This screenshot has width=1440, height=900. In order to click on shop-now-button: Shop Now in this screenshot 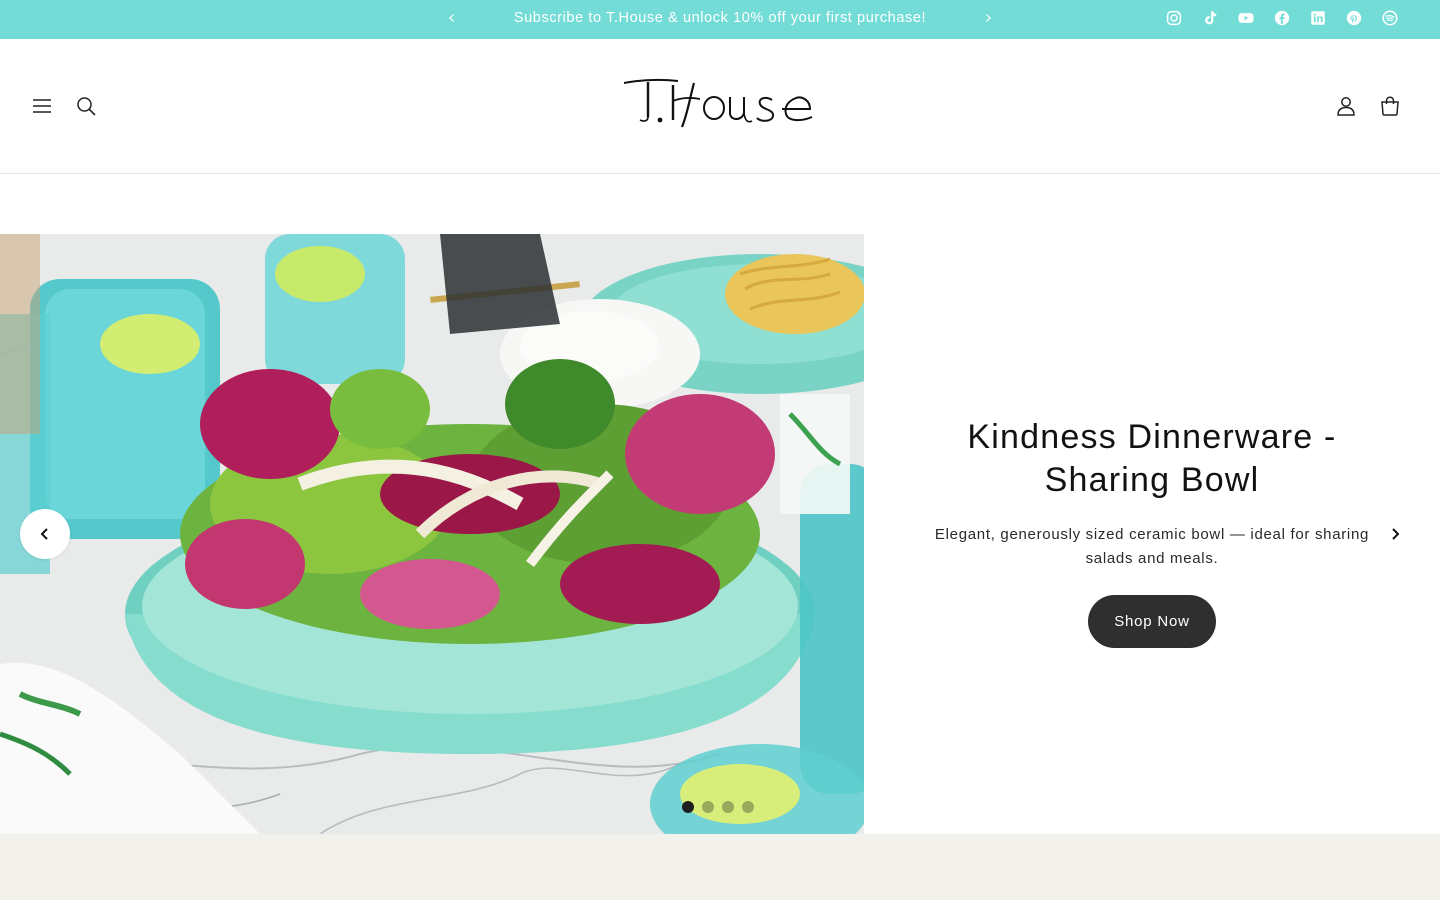, I will do `click(1152, 621)`.